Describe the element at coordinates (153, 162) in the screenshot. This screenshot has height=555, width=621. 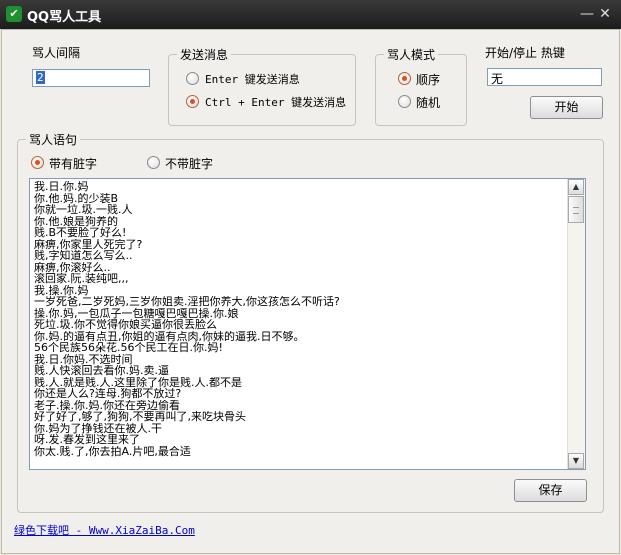
I see `radio-clean-words` at that location.